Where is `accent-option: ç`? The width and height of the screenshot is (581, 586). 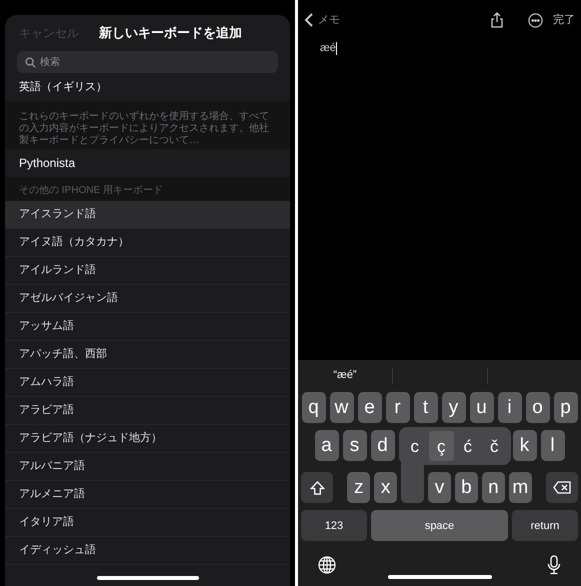 accent-option: ç is located at coordinates (441, 446).